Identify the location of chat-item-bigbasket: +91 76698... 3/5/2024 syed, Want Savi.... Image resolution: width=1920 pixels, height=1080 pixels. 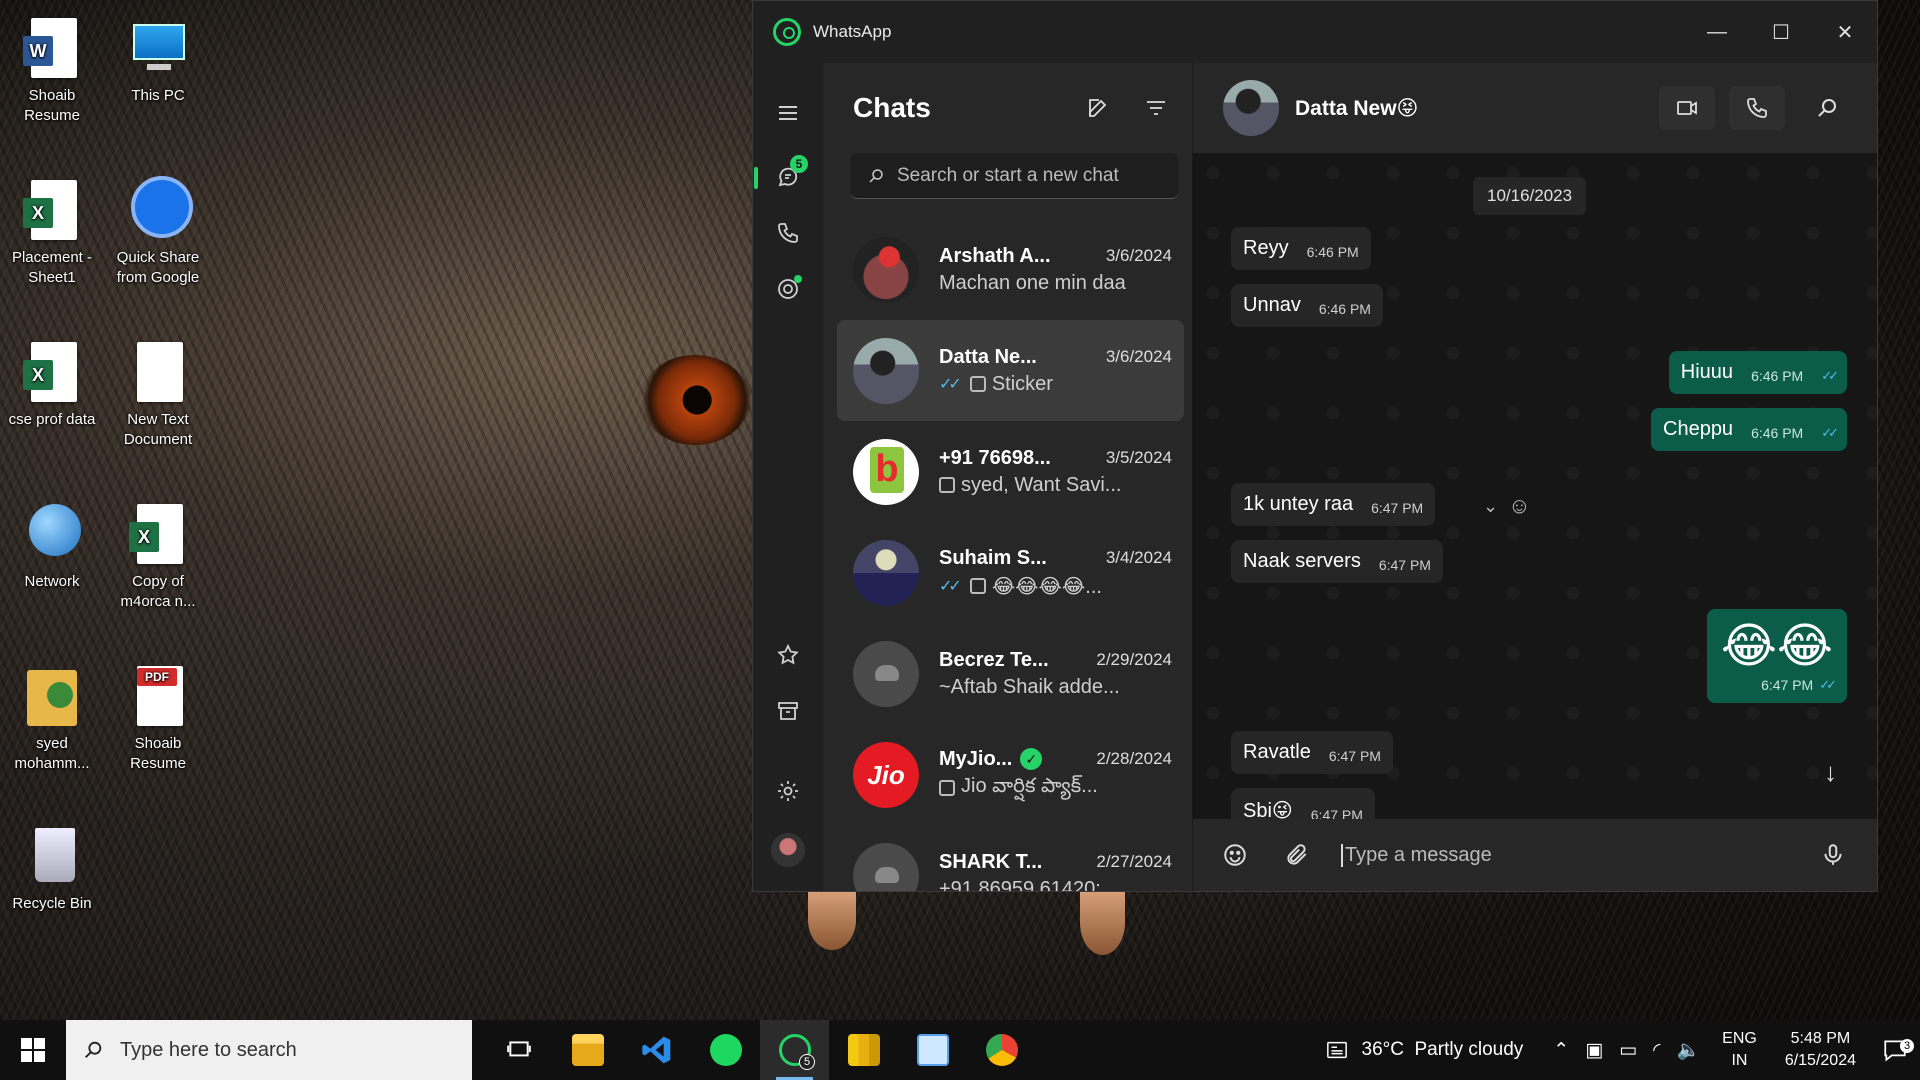
(1010, 471).